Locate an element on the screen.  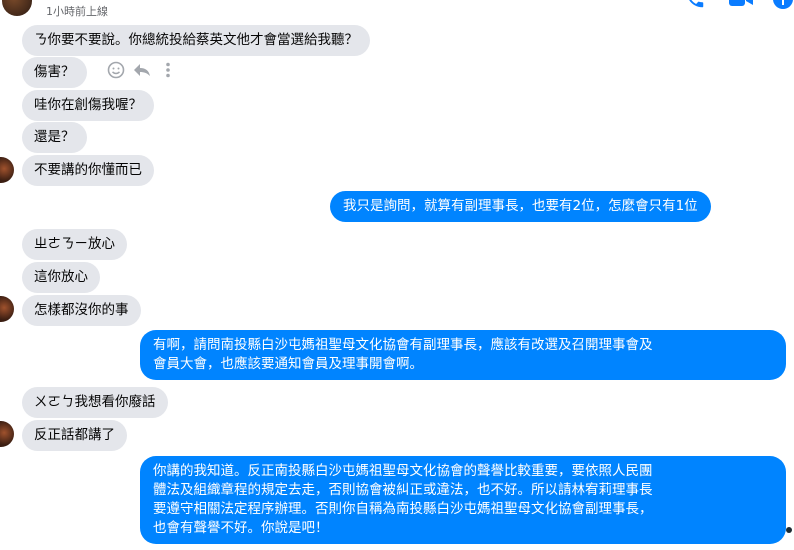
message-line: 你講的我知道。反正南投縣白沙屯媽祖聖母文化協會的聲譽比較重要，要依照人民團 is located at coordinates (403, 471).